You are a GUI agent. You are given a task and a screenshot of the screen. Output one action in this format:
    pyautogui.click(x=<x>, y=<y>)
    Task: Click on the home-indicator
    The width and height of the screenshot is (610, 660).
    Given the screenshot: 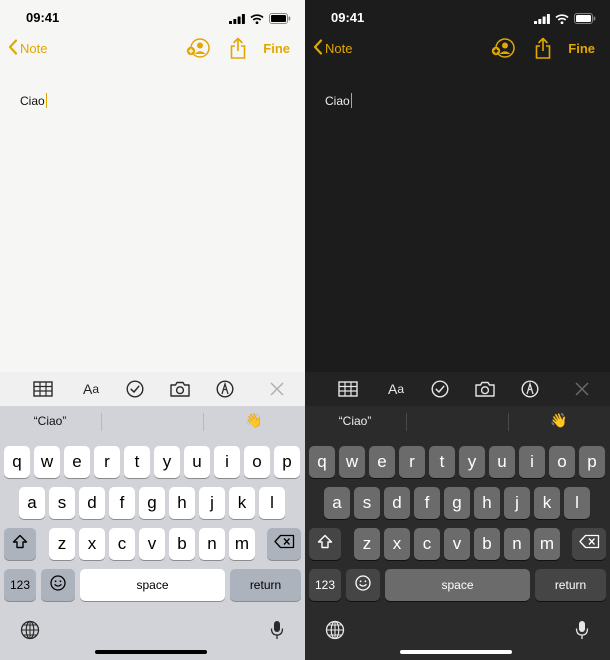 What is the action you would take?
    pyautogui.click(x=151, y=652)
    